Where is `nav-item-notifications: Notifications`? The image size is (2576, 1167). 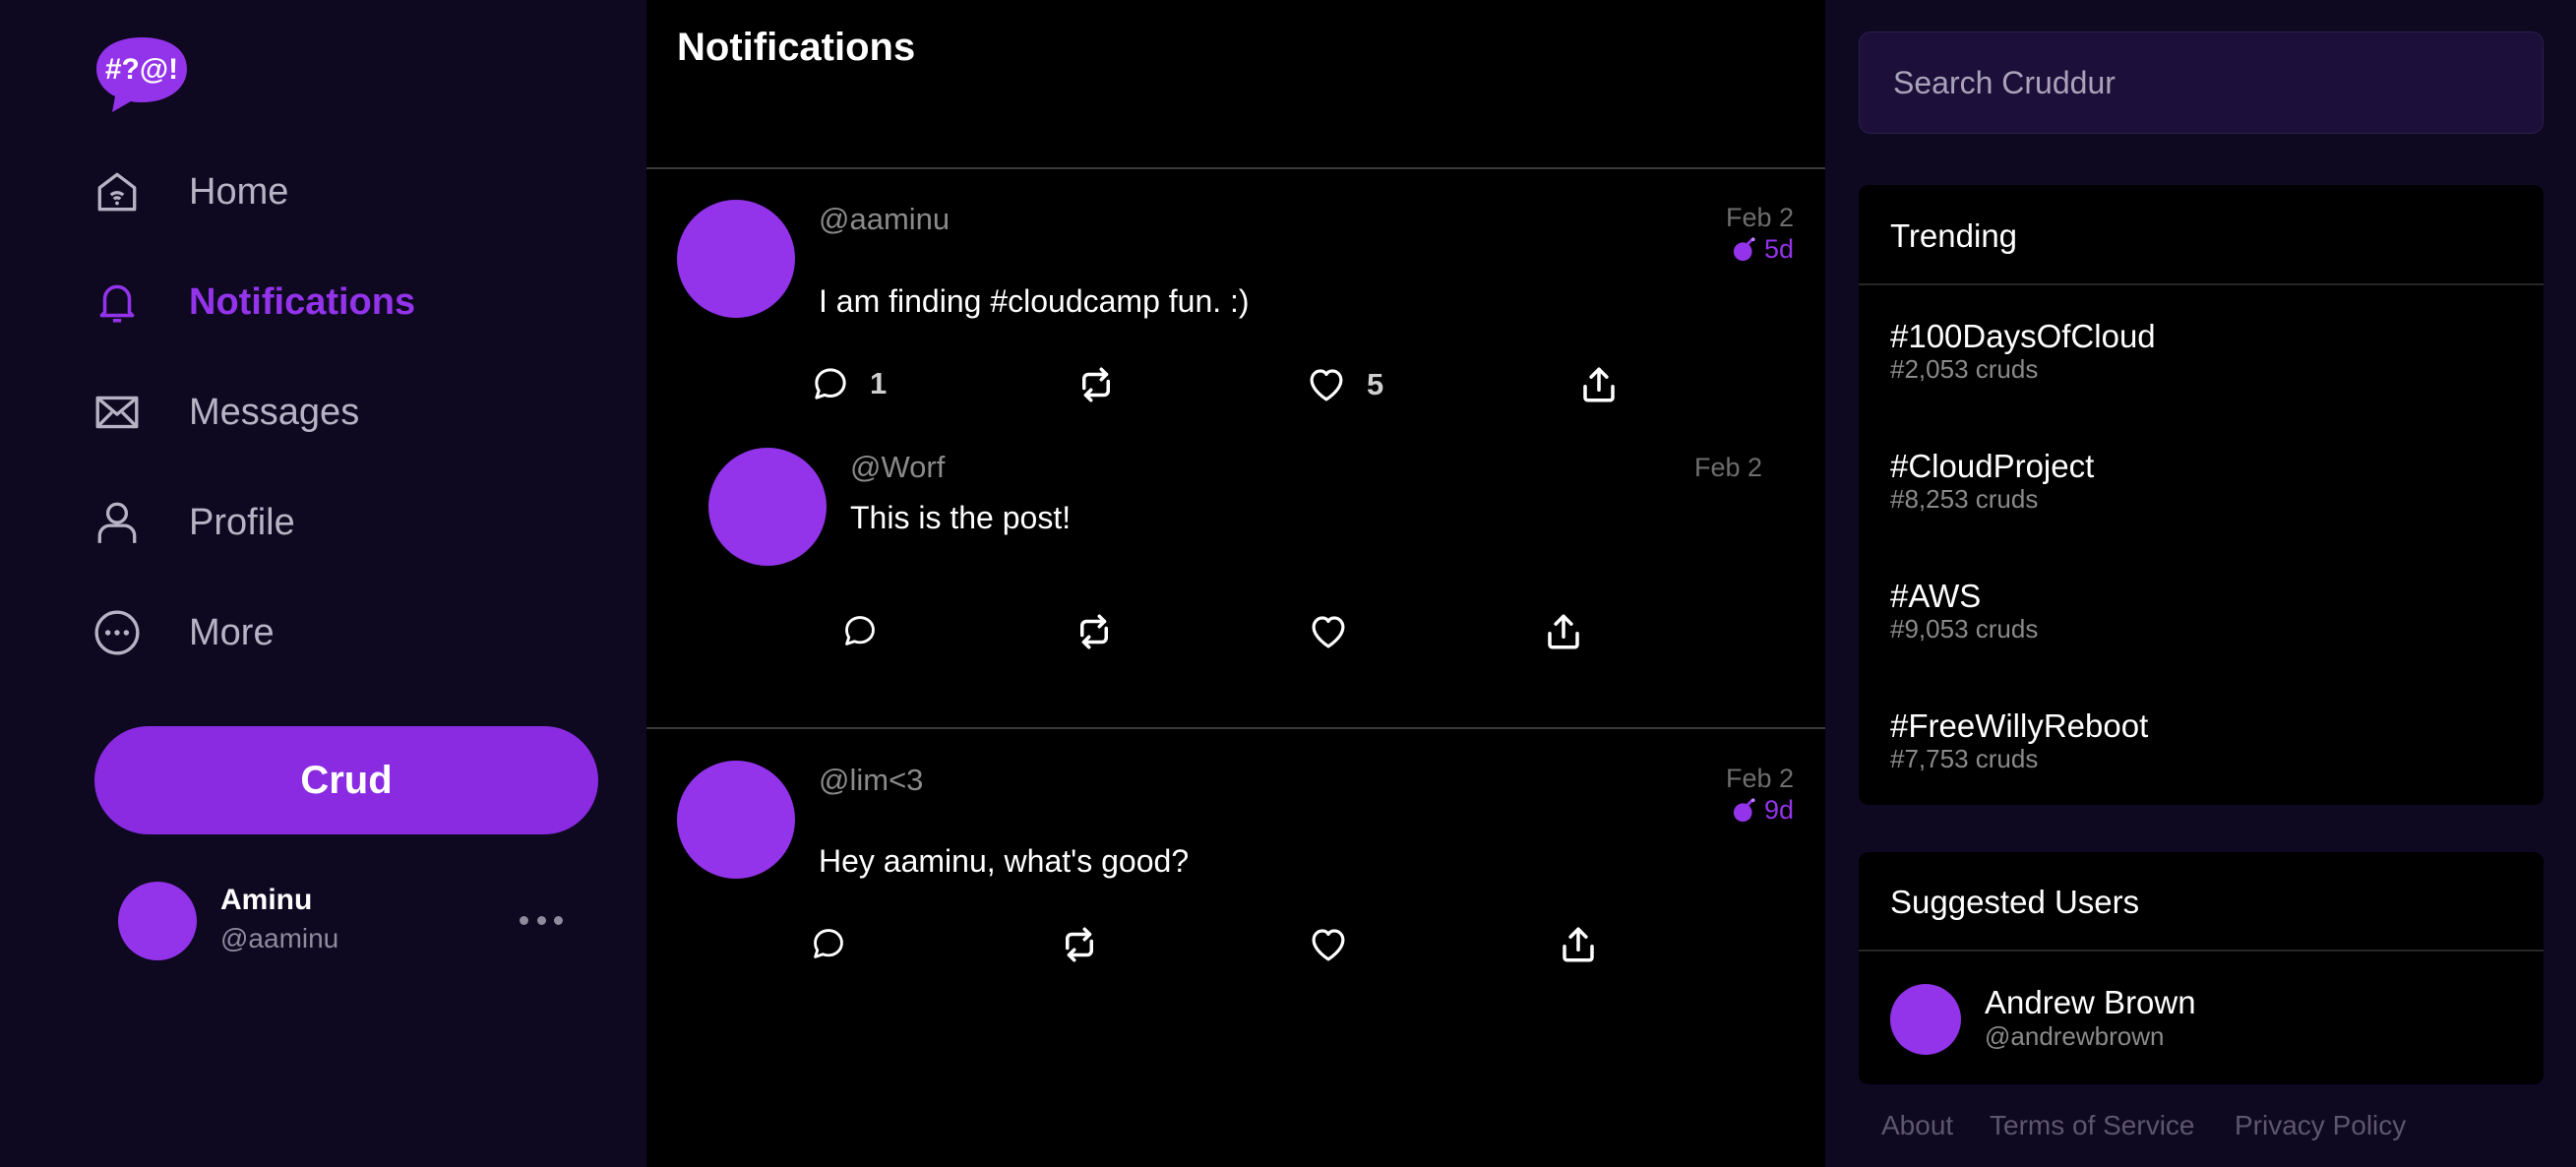
nav-item-notifications: Notifications is located at coordinates (254, 302).